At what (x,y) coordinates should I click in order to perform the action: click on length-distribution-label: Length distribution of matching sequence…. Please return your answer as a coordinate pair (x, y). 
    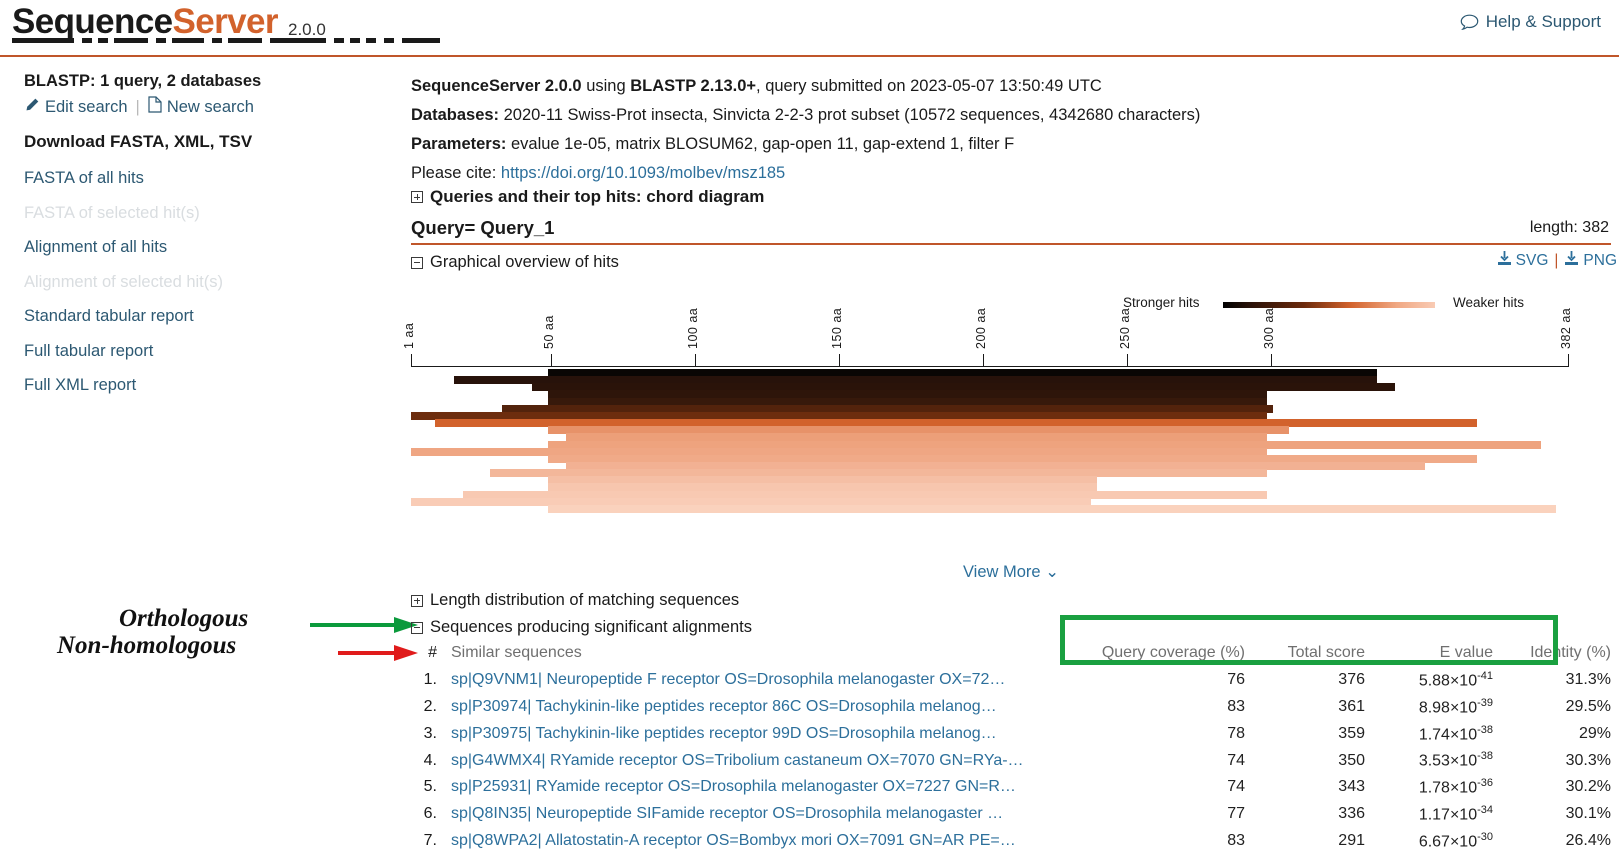
    Looking at the image, I should click on (585, 600).